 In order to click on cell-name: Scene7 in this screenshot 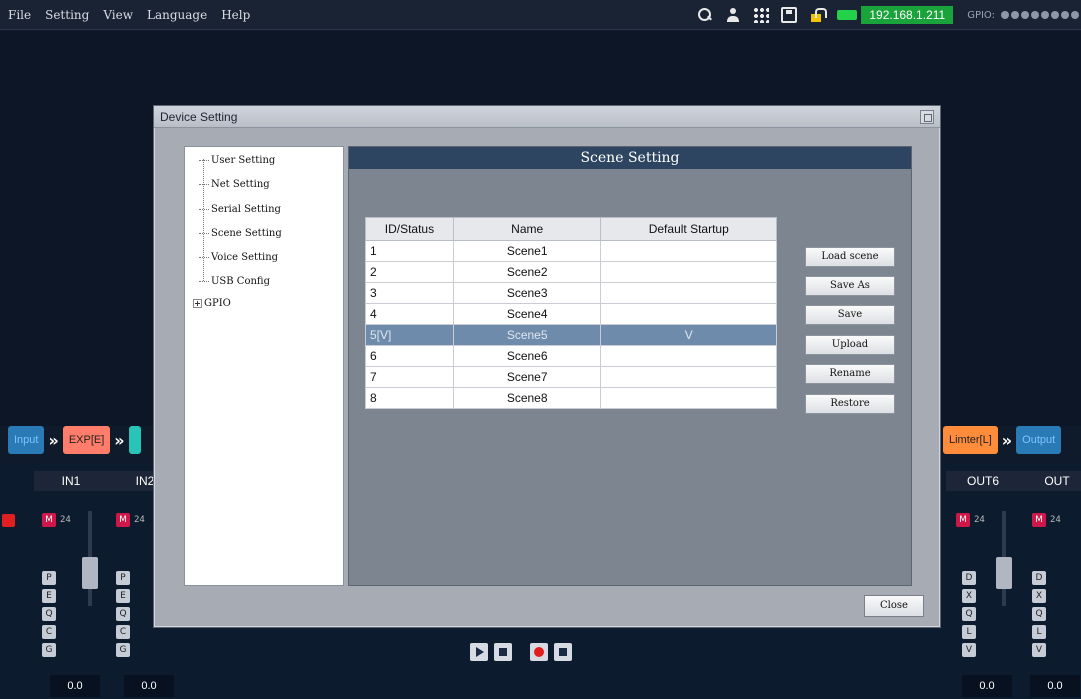, I will do `click(527, 377)`.